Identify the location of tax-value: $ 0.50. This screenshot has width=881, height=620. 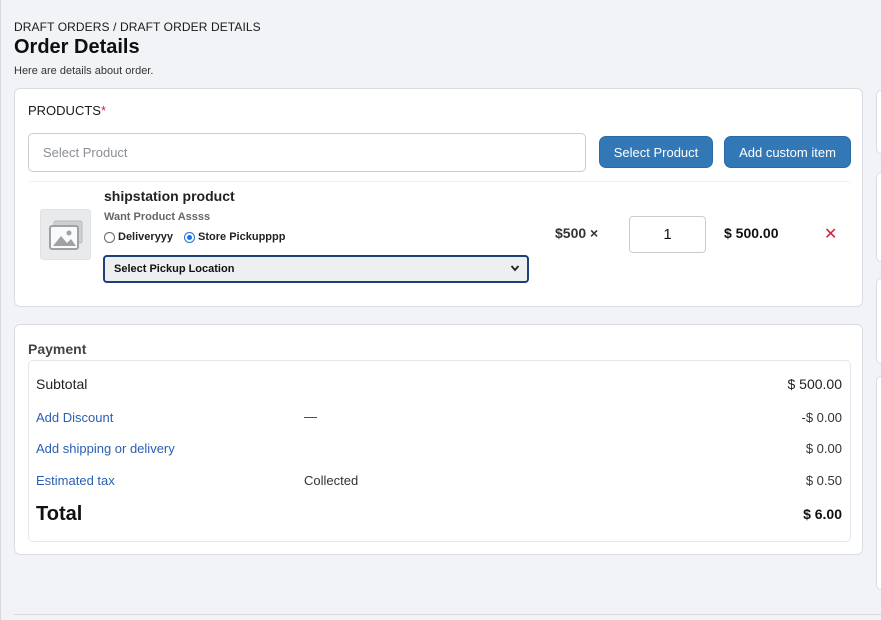
(823, 480).